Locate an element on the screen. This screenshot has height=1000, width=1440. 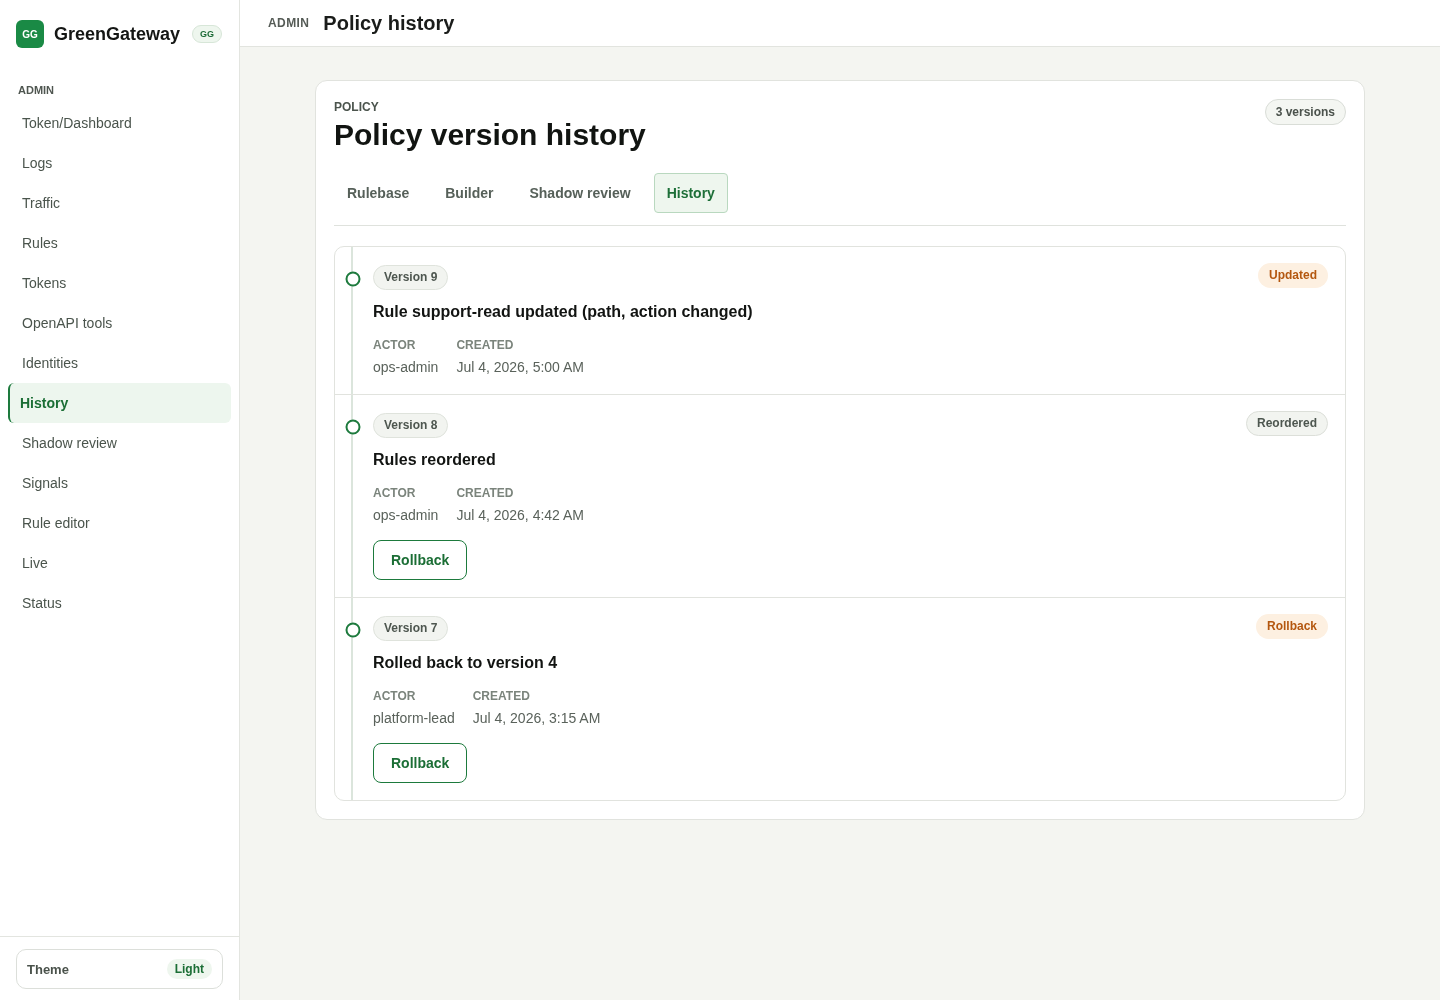
version-badge: Version 8 is located at coordinates (411, 425).